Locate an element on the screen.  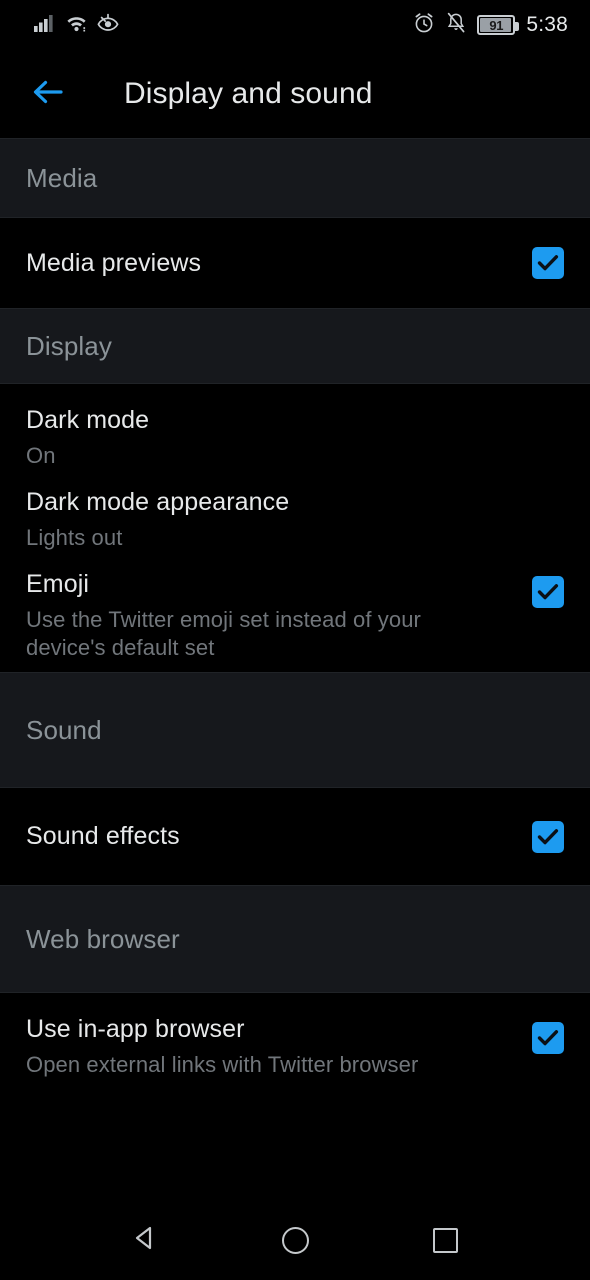
setting-row-sound-effects: Sound effects is located at coordinates (295, 836).